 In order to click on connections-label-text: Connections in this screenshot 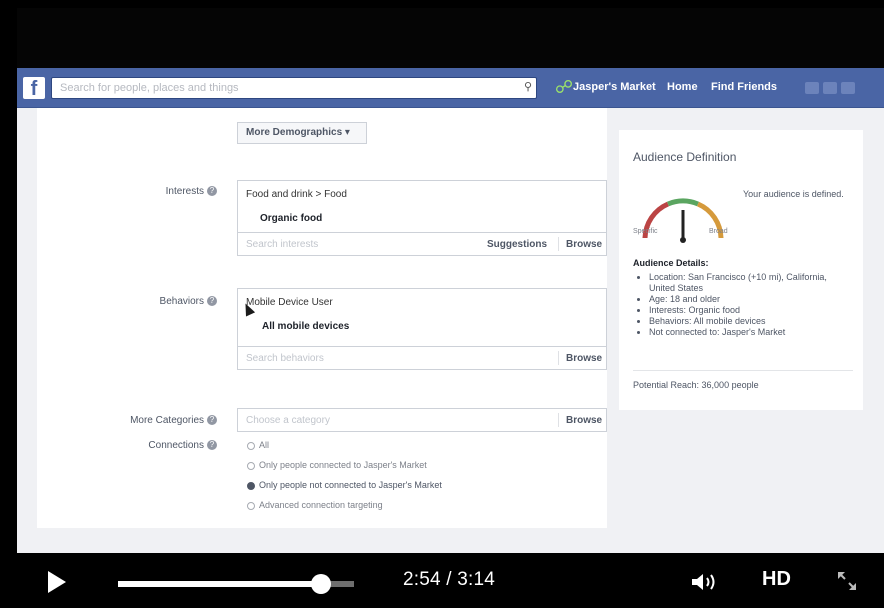, I will do `click(176, 445)`.